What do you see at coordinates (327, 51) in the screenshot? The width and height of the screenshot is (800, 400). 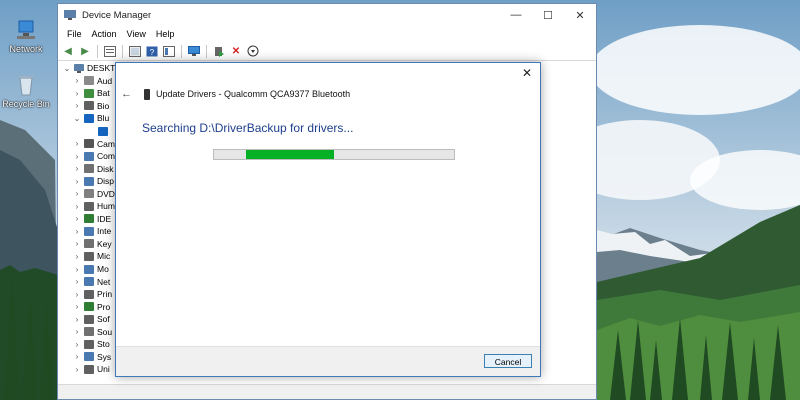 I see `toolbar: ◀ ▶ ? ✕` at bounding box center [327, 51].